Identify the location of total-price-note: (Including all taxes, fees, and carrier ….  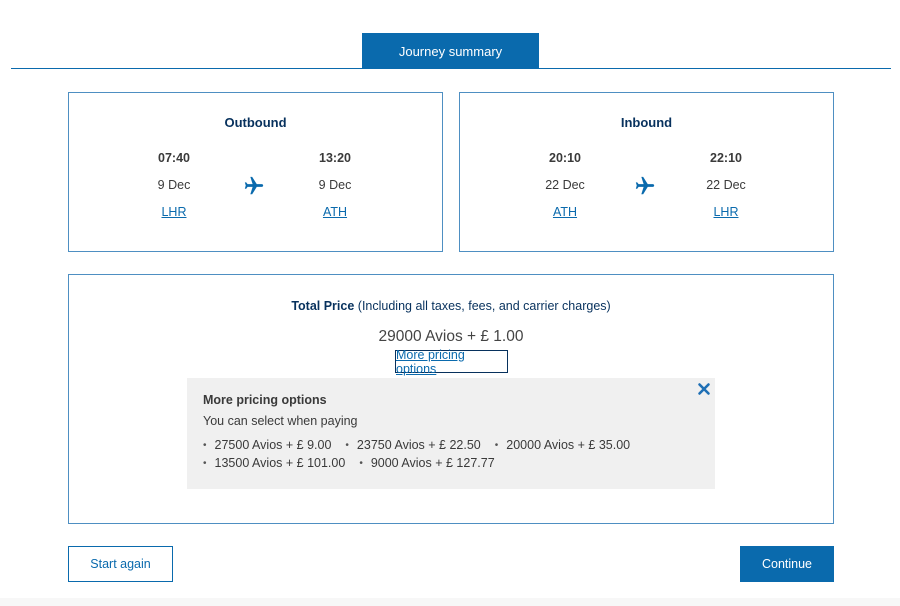
(484, 306).